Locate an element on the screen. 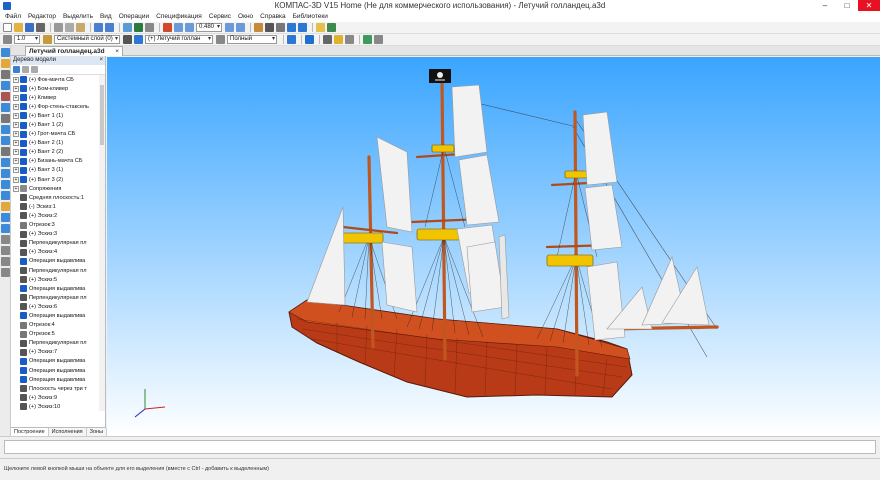 This screenshot has width=880, height=480. menu-service: Сервис is located at coordinates (220, 16).